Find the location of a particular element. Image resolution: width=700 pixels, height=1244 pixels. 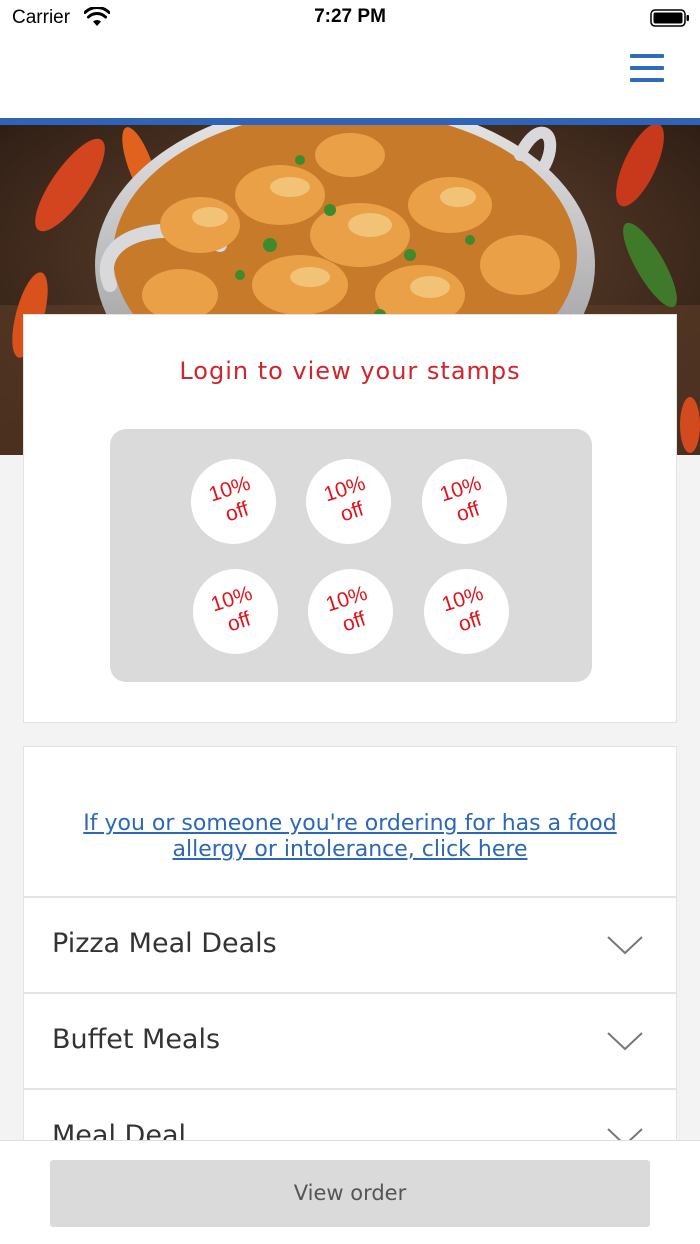

category-label: Buffet Meals is located at coordinates (136, 1039).